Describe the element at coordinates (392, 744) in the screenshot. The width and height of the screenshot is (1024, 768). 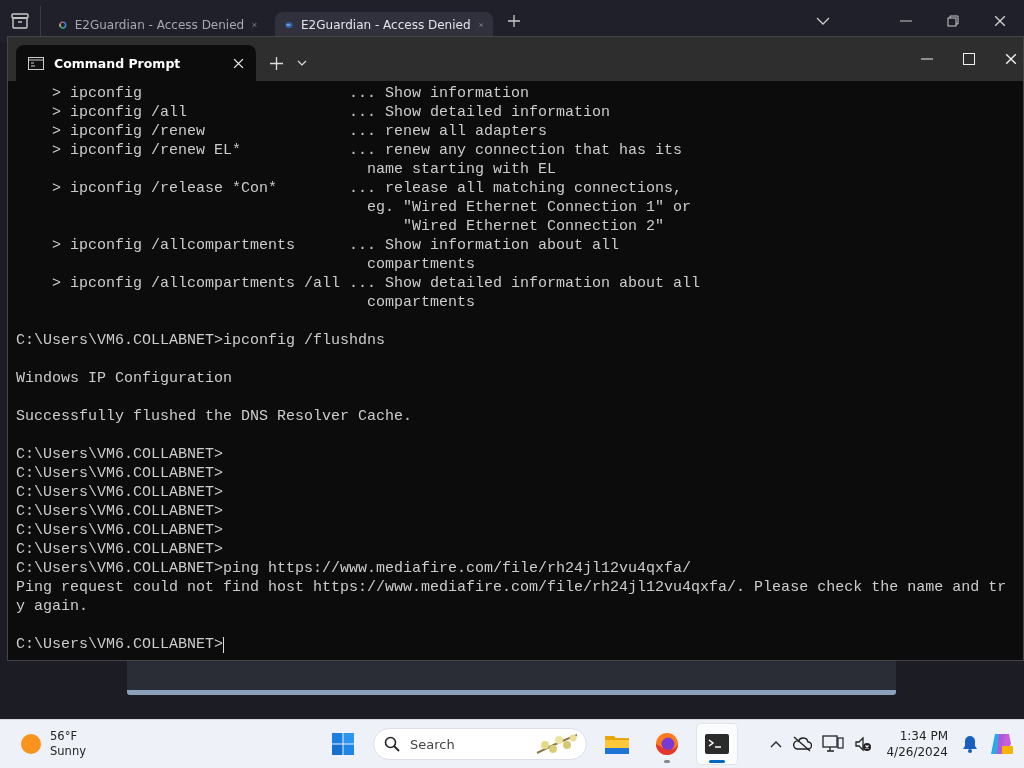
I see `search-icon` at that location.